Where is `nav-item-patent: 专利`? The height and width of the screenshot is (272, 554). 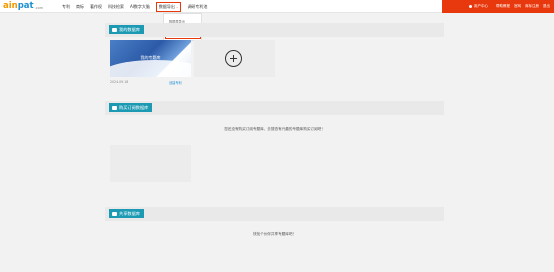 nav-item-patent: 专利 is located at coordinates (66, 7).